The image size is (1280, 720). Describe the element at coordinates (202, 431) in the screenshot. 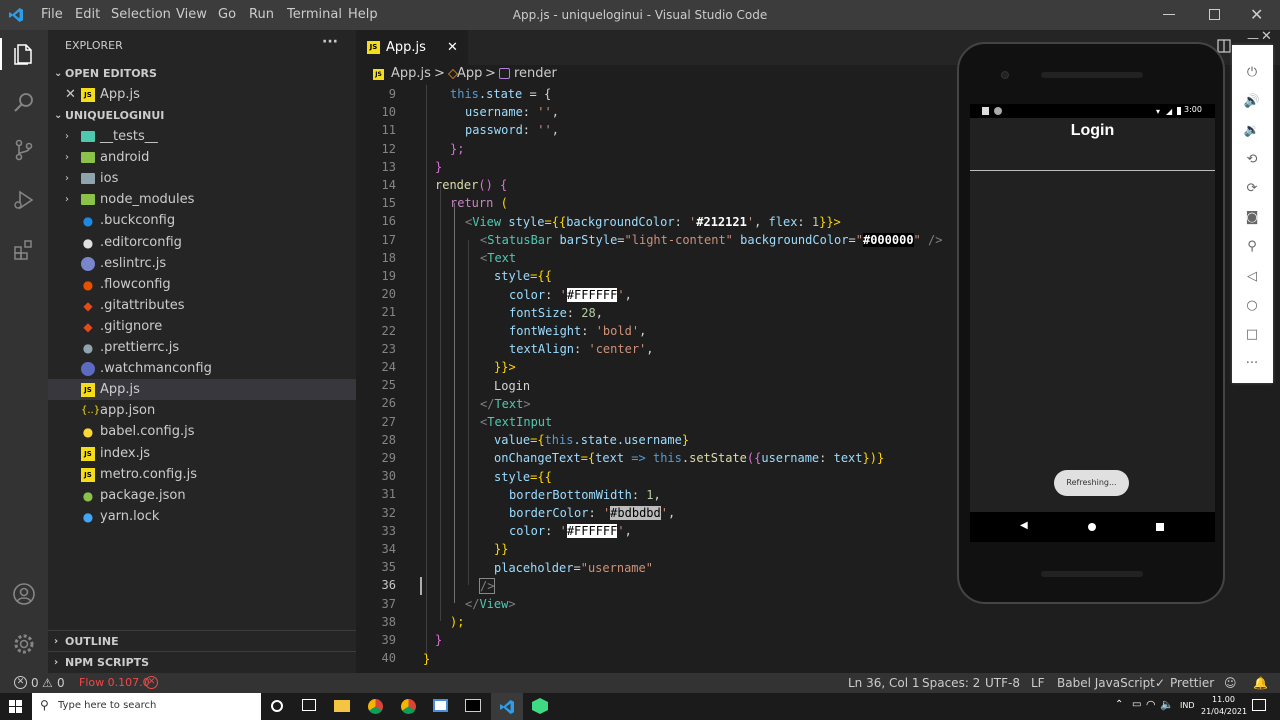

I see `file-tree-item: ● babel.config.js` at that location.